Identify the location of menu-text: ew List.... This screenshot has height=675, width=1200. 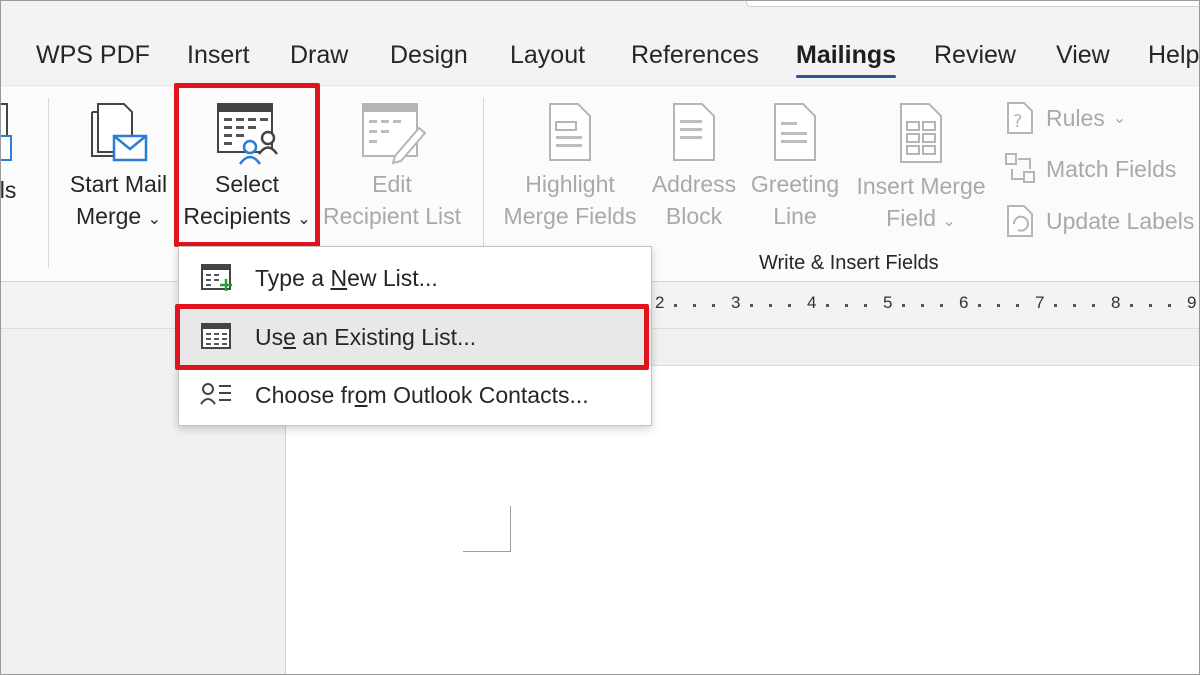
(392, 277).